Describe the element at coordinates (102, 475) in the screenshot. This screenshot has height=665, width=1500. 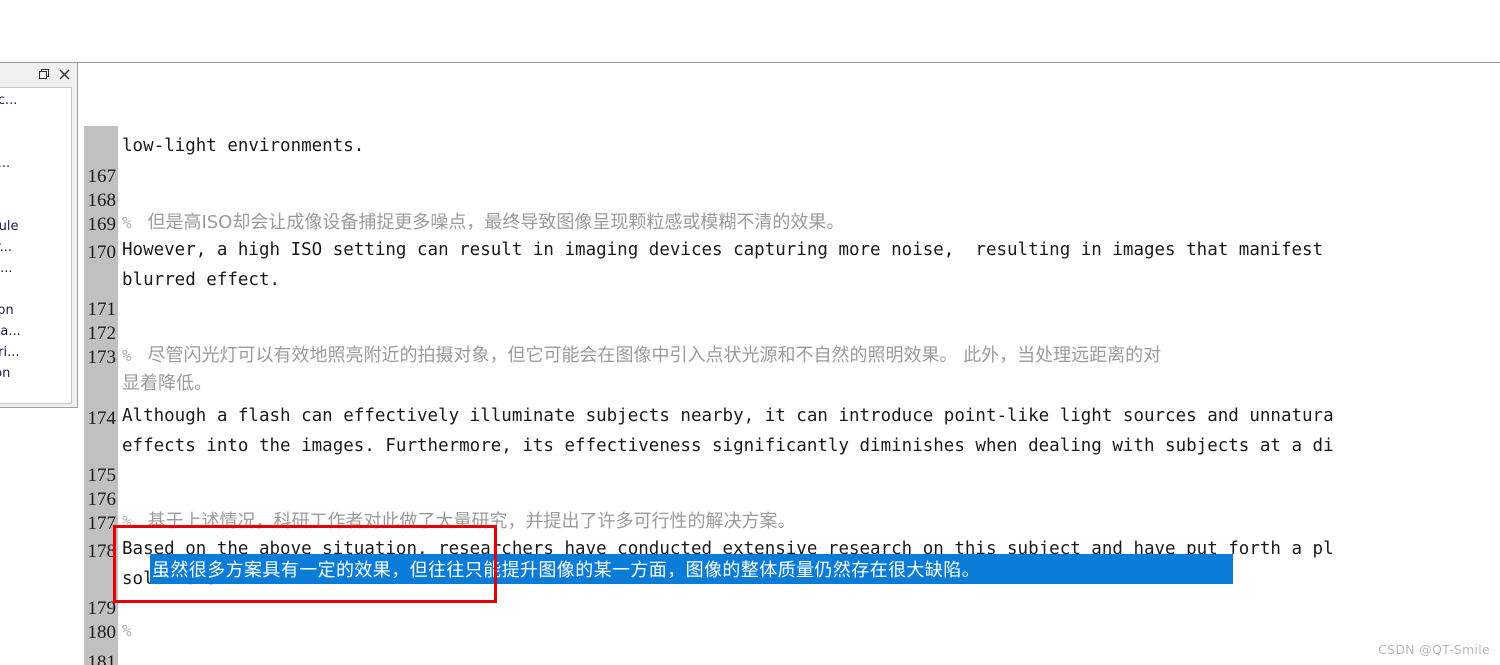
I see `line-number: 175` at that location.